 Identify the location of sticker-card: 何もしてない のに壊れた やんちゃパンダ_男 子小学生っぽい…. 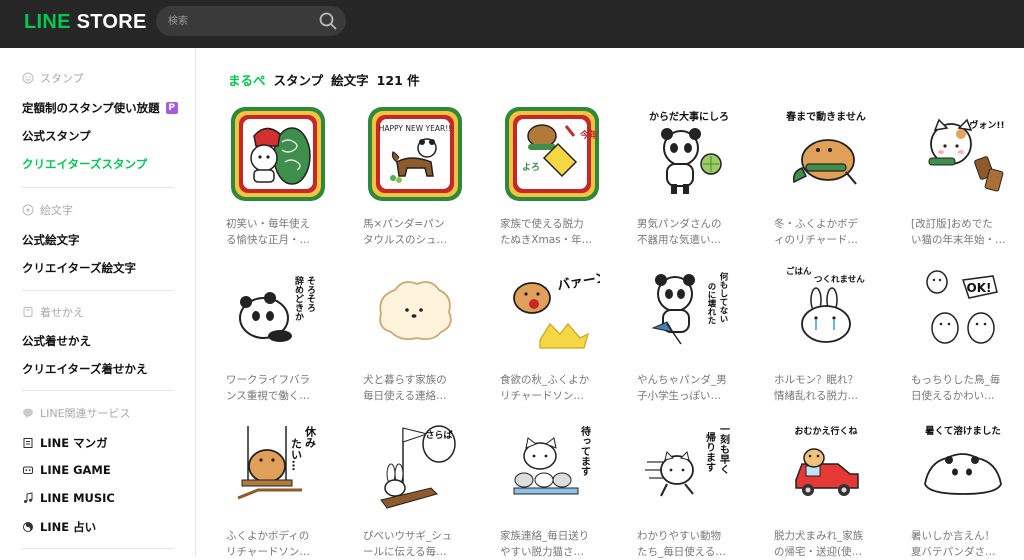
(692, 333).